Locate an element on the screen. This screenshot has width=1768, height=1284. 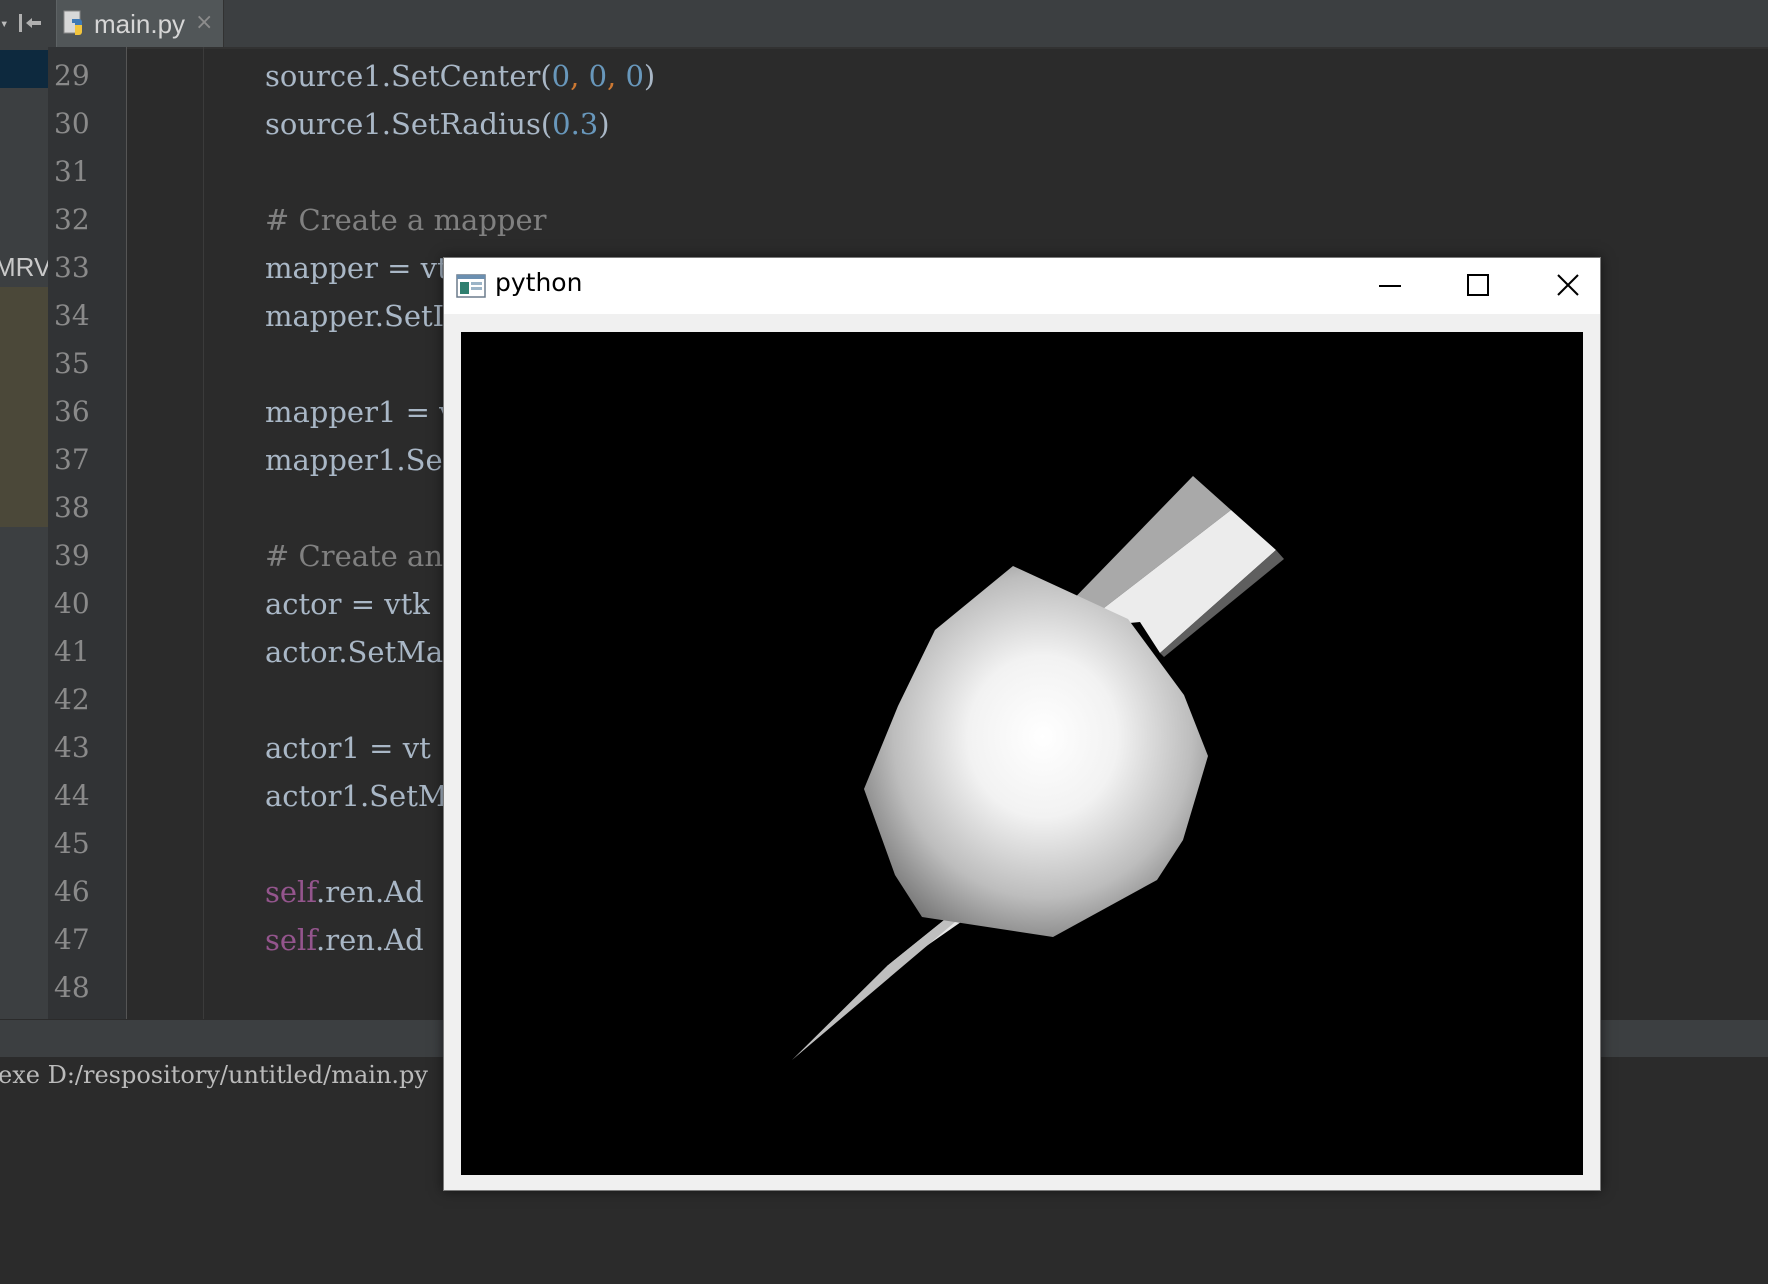
code-line: mapper1.Set is located at coordinates (359, 460).